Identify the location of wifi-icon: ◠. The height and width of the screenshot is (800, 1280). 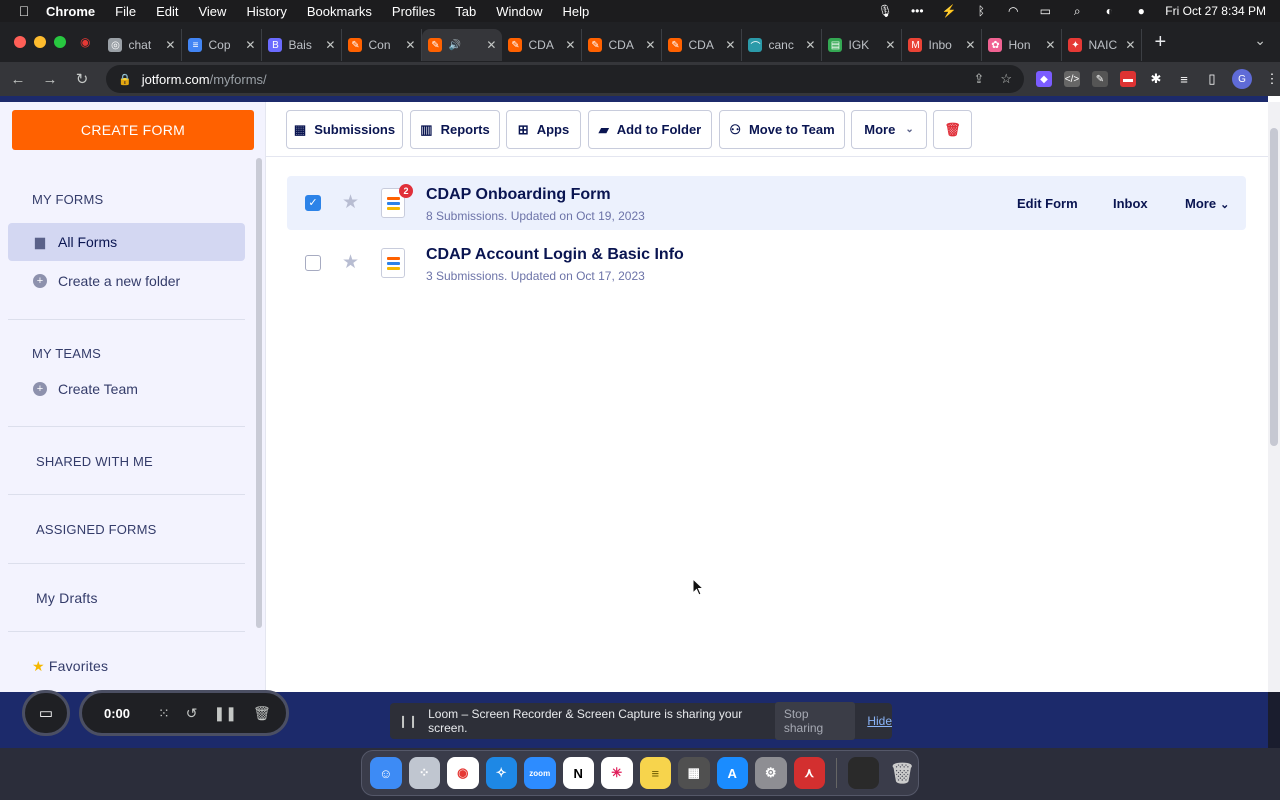
(1013, 11).